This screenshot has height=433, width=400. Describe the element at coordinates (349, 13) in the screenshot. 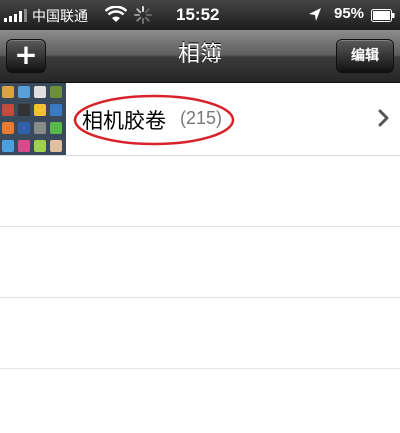

I see `battery-percent: 95%` at that location.